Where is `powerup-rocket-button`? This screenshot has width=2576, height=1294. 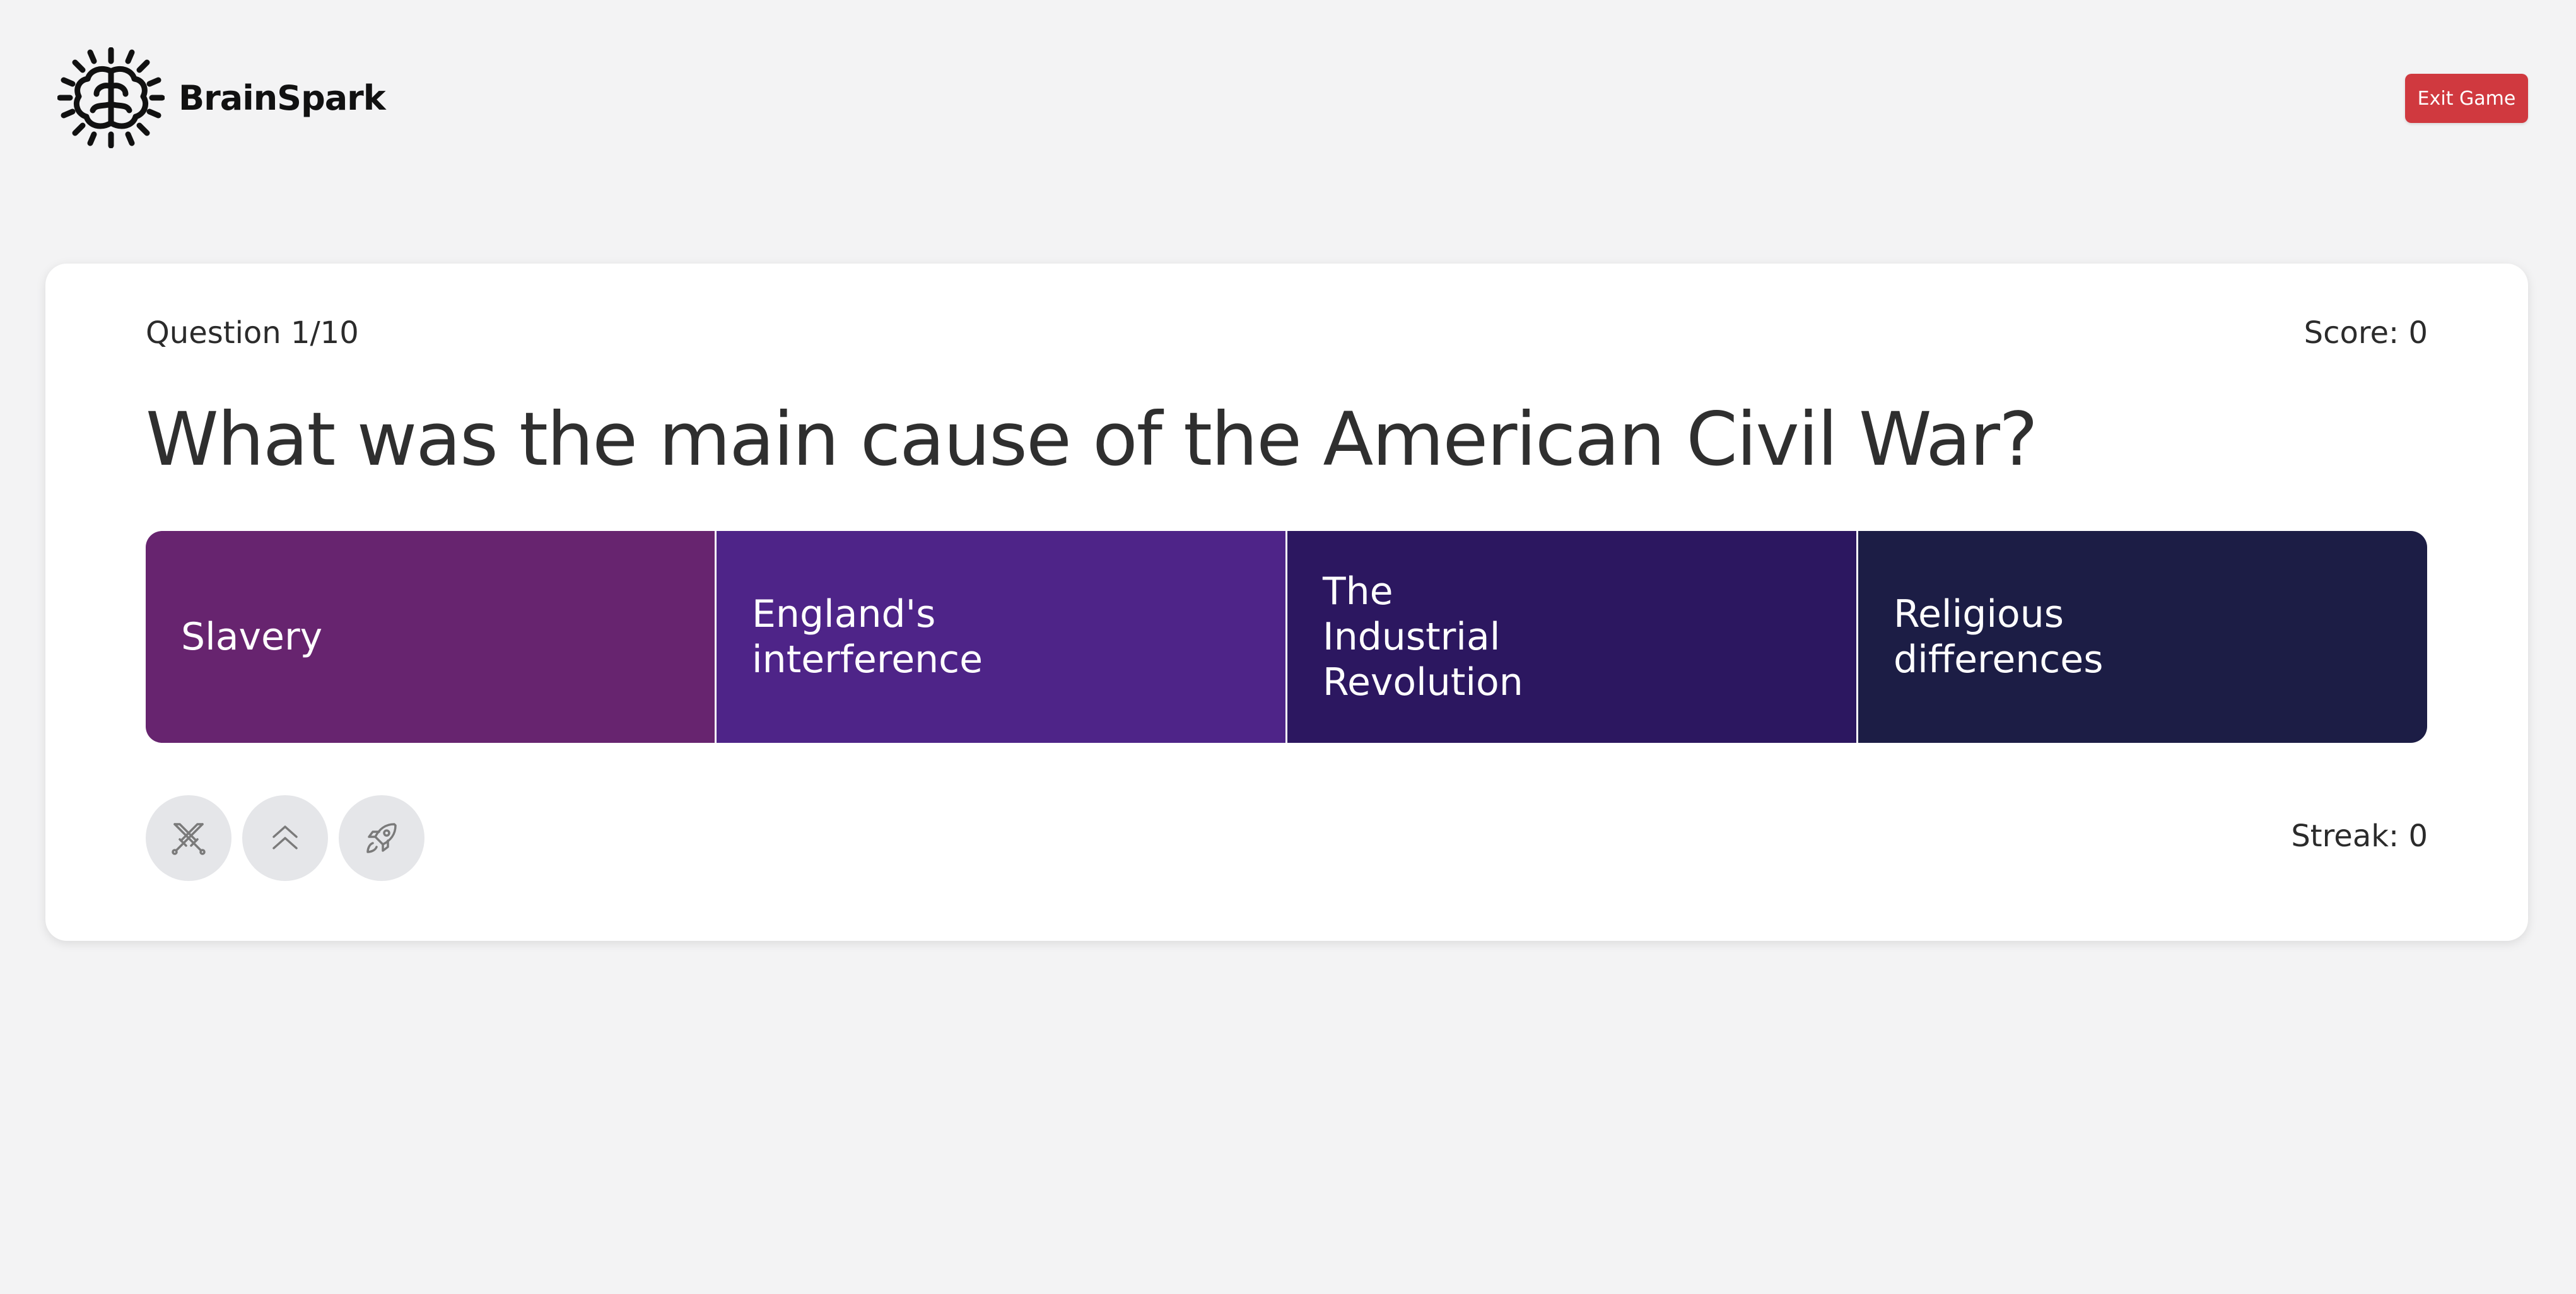 powerup-rocket-button is located at coordinates (381, 838).